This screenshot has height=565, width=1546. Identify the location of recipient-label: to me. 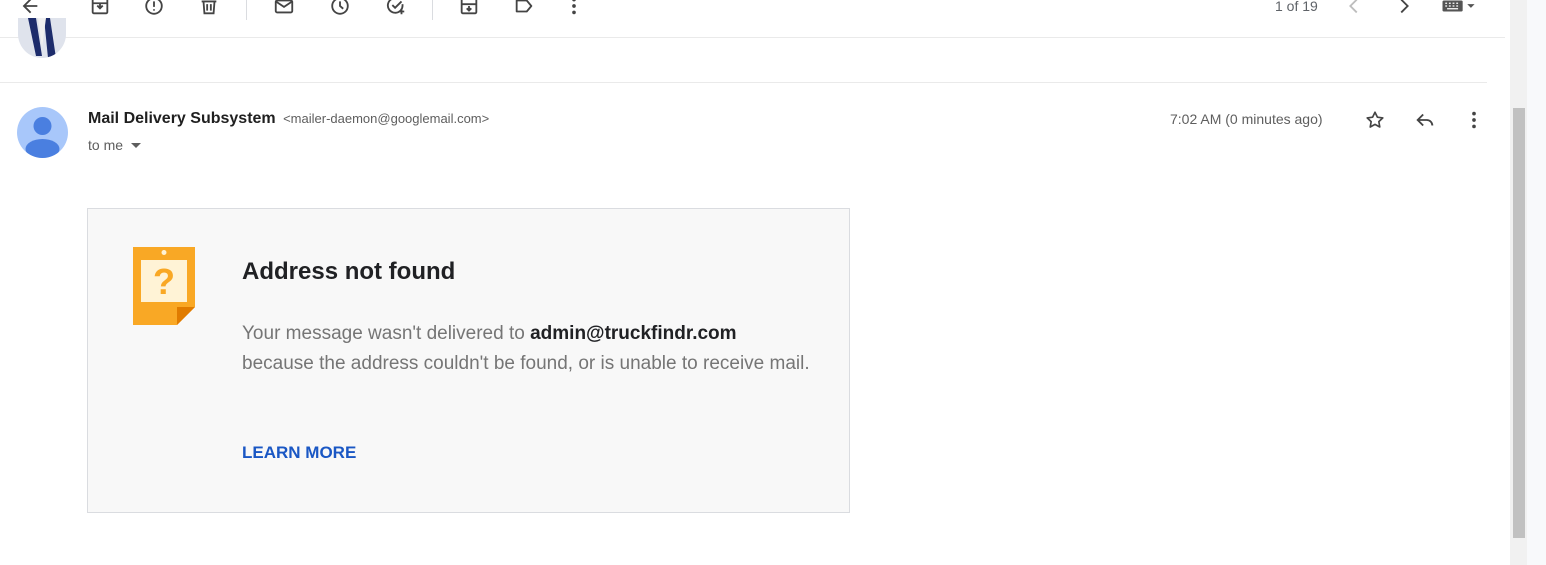
(106, 145).